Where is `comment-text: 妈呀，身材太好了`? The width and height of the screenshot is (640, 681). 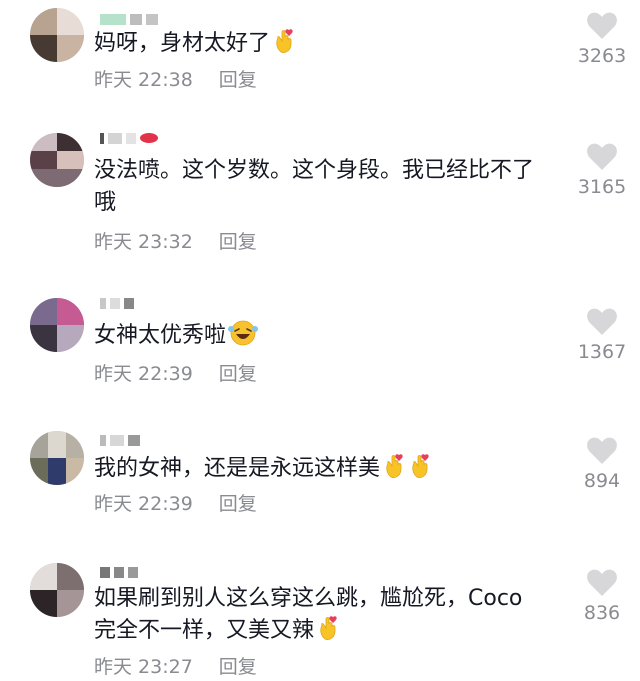
comment-text: 妈呀，身材太好了 is located at coordinates (329, 46).